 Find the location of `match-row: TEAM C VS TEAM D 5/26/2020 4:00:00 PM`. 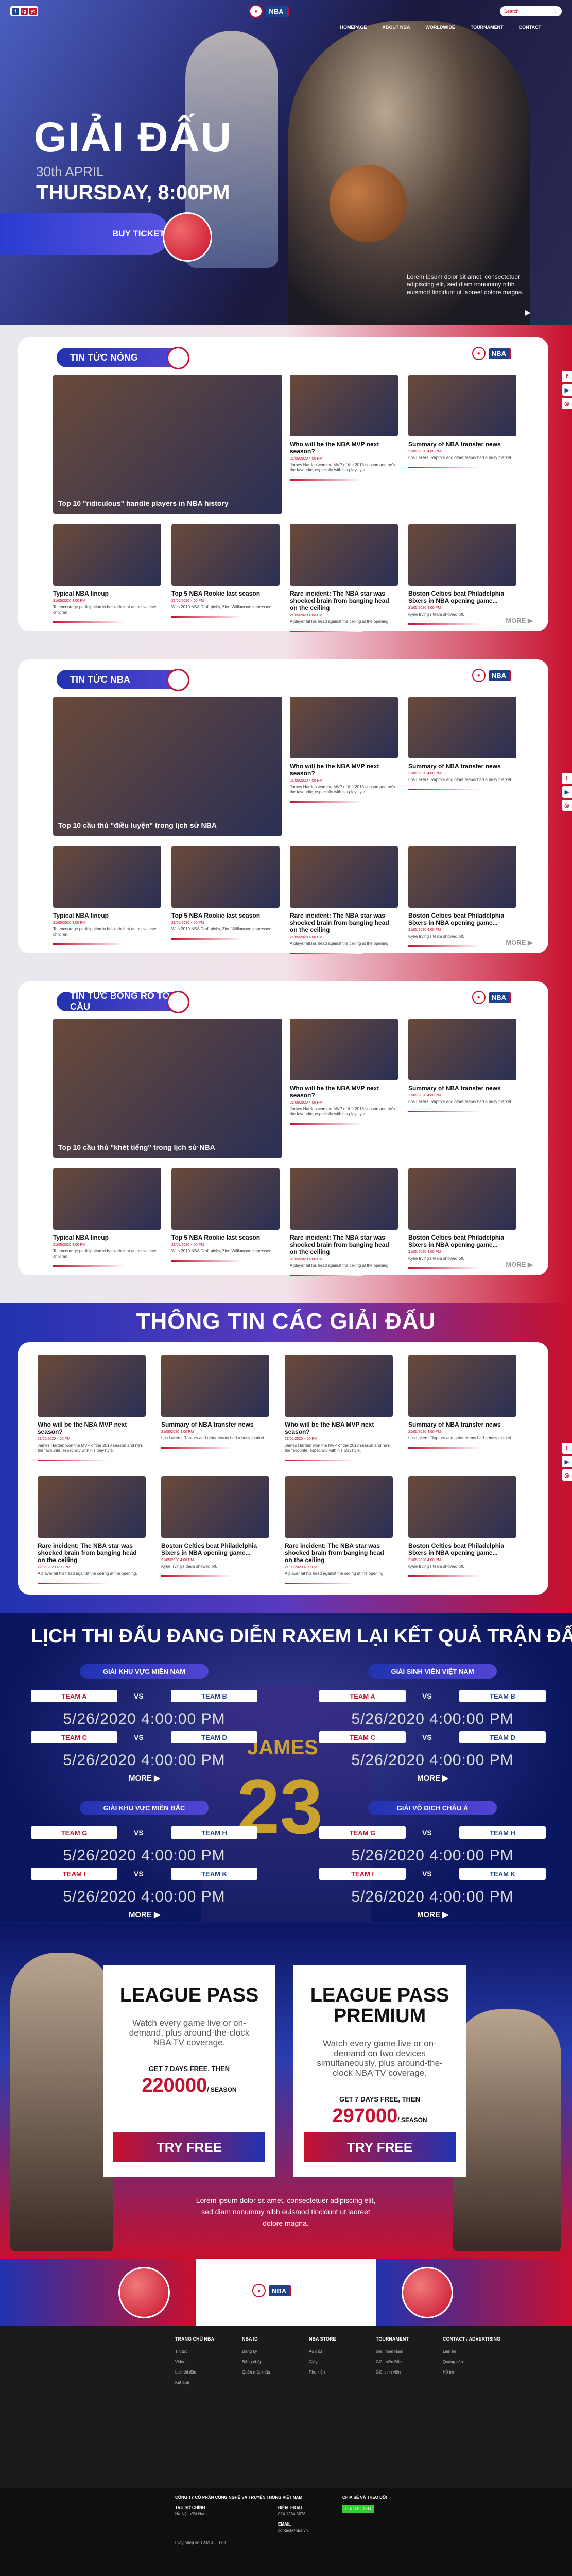

match-row: TEAM C VS TEAM D 5/26/2020 4:00:00 PM is located at coordinates (432, 1750).